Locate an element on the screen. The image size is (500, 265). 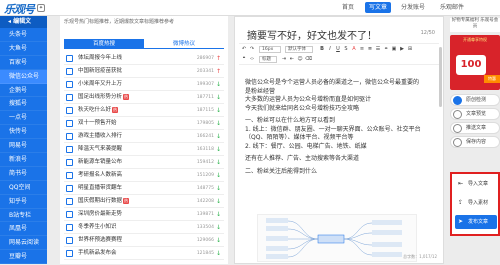
sidebar-item-toutiao: 头条号 is located at coordinates (23, 35).